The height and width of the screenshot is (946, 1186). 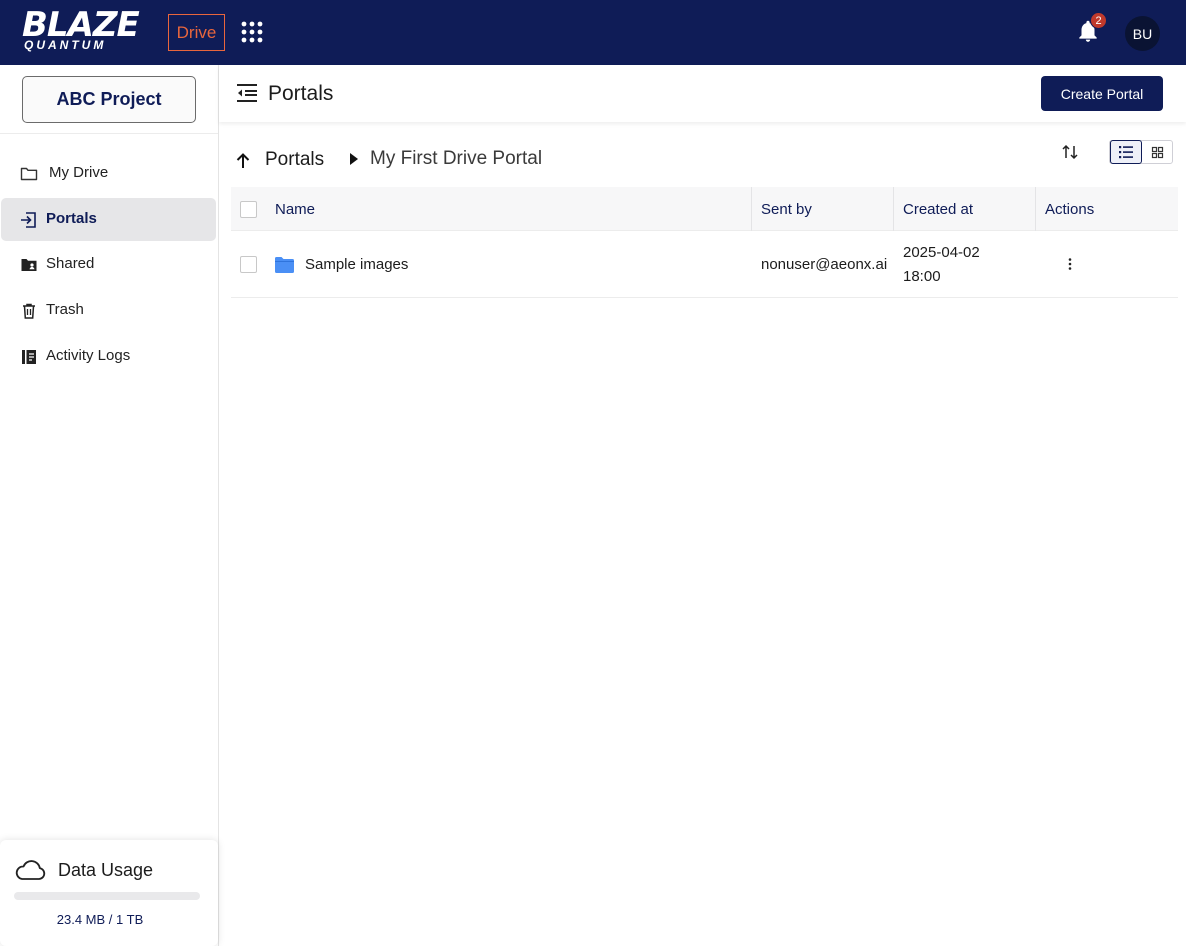 I want to click on breadcrumb-current: My First Drive Portal, so click(x=456, y=158).